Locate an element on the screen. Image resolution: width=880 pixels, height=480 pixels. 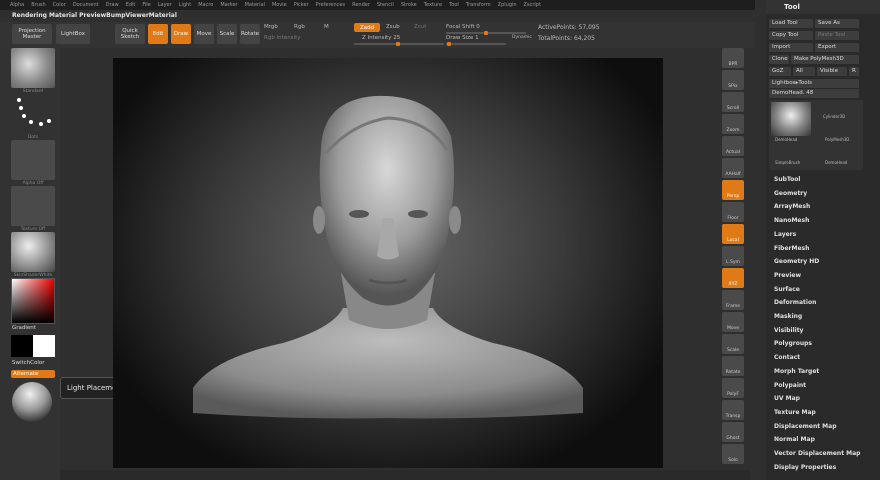
menu-item-texture: Texture is located at coordinates (433, 5).